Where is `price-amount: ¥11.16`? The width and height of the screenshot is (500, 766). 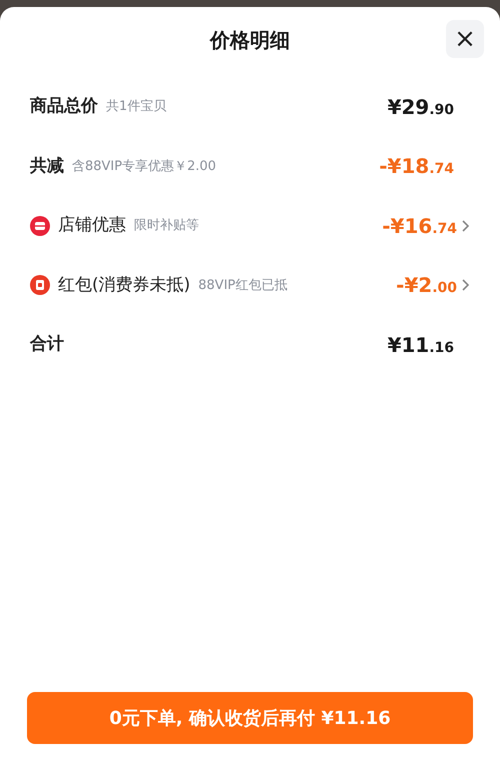 price-amount: ¥11.16 is located at coordinates (420, 345).